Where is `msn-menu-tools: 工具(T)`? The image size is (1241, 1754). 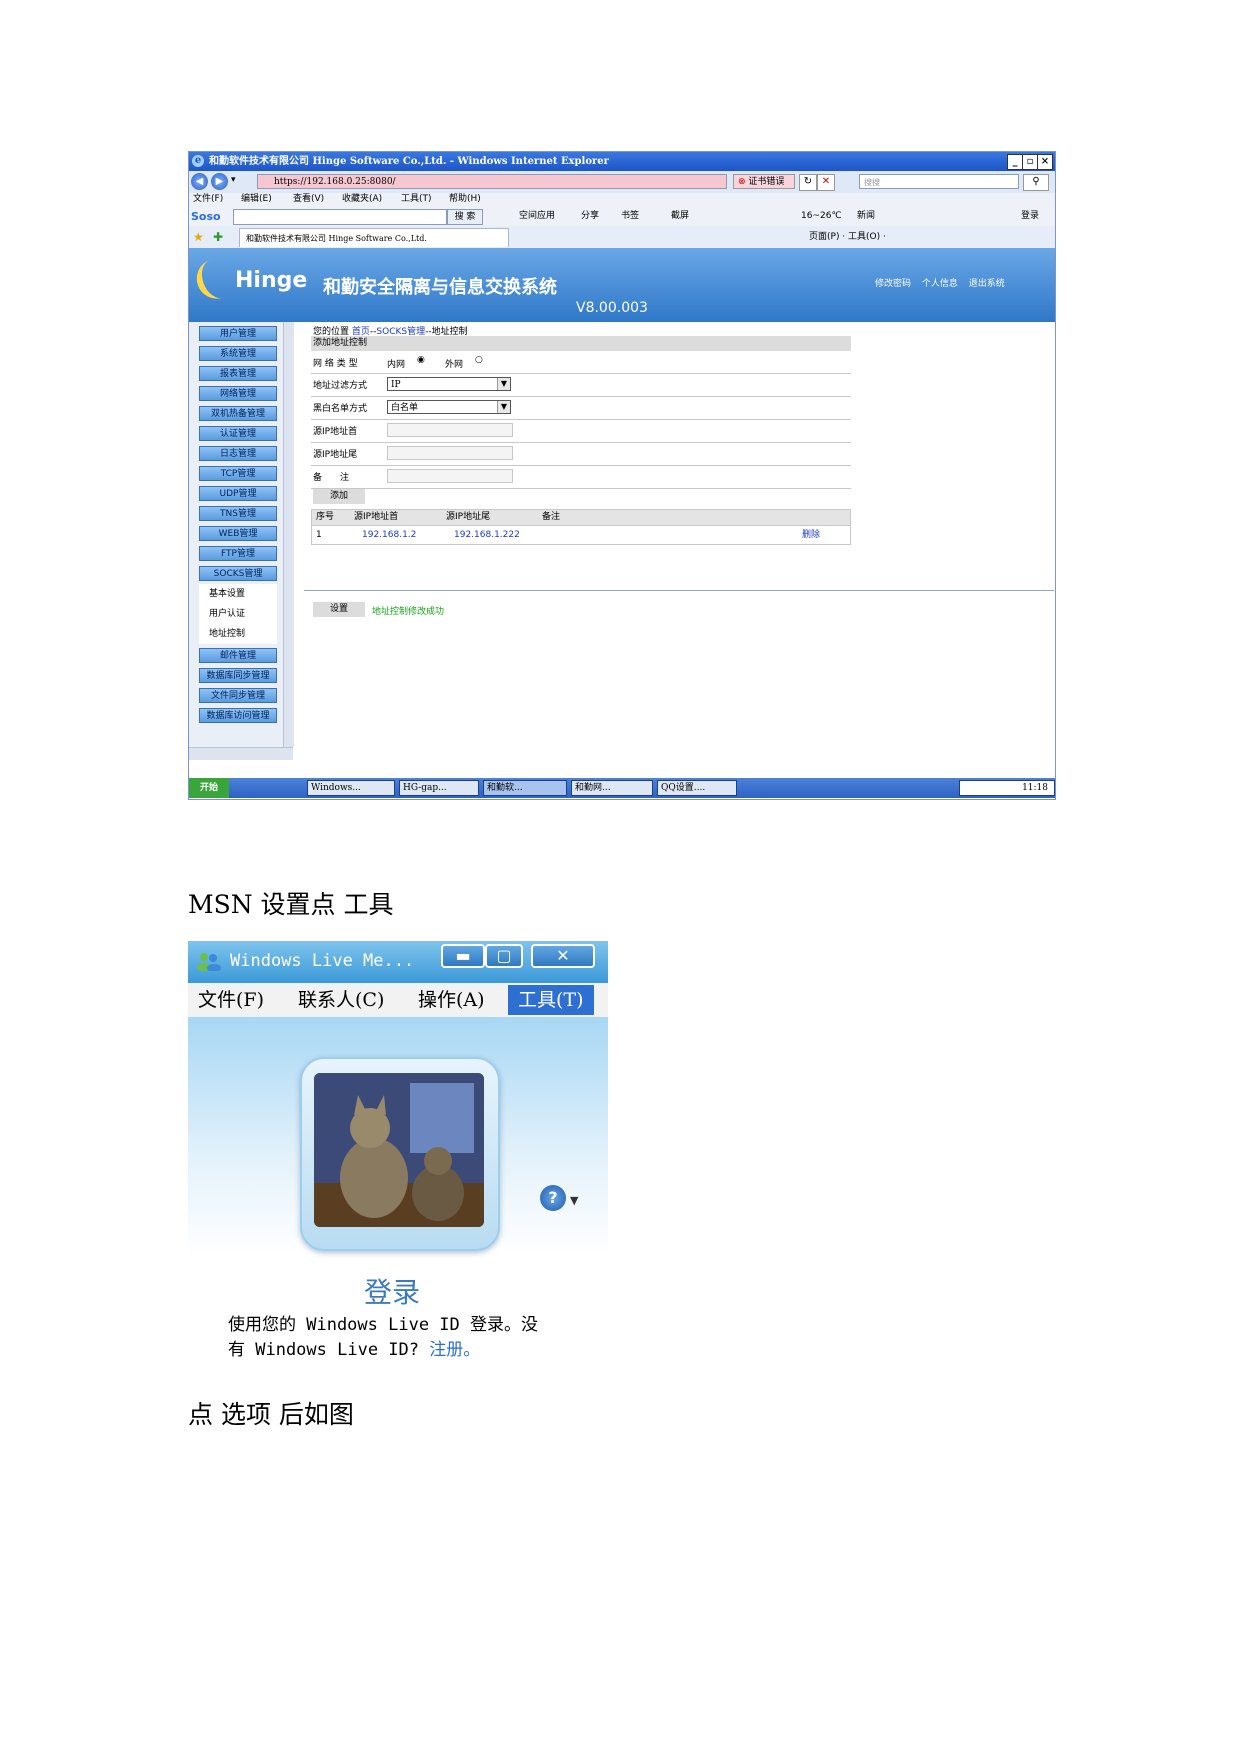
msn-menu-tools: 工具(T) is located at coordinates (551, 1000).